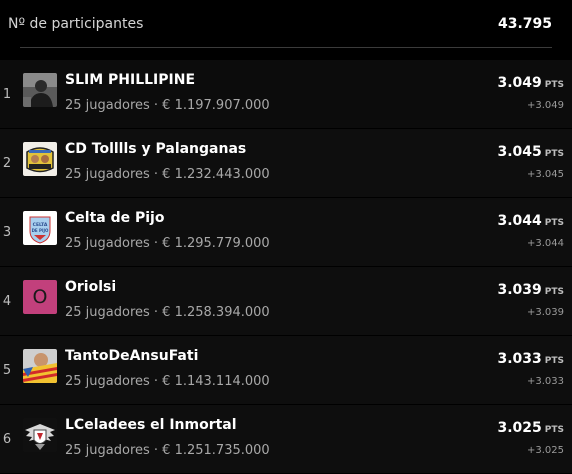  What do you see at coordinates (91, 287) in the screenshot?
I see `team-name: Oriolsi` at bounding box center [91, 287].